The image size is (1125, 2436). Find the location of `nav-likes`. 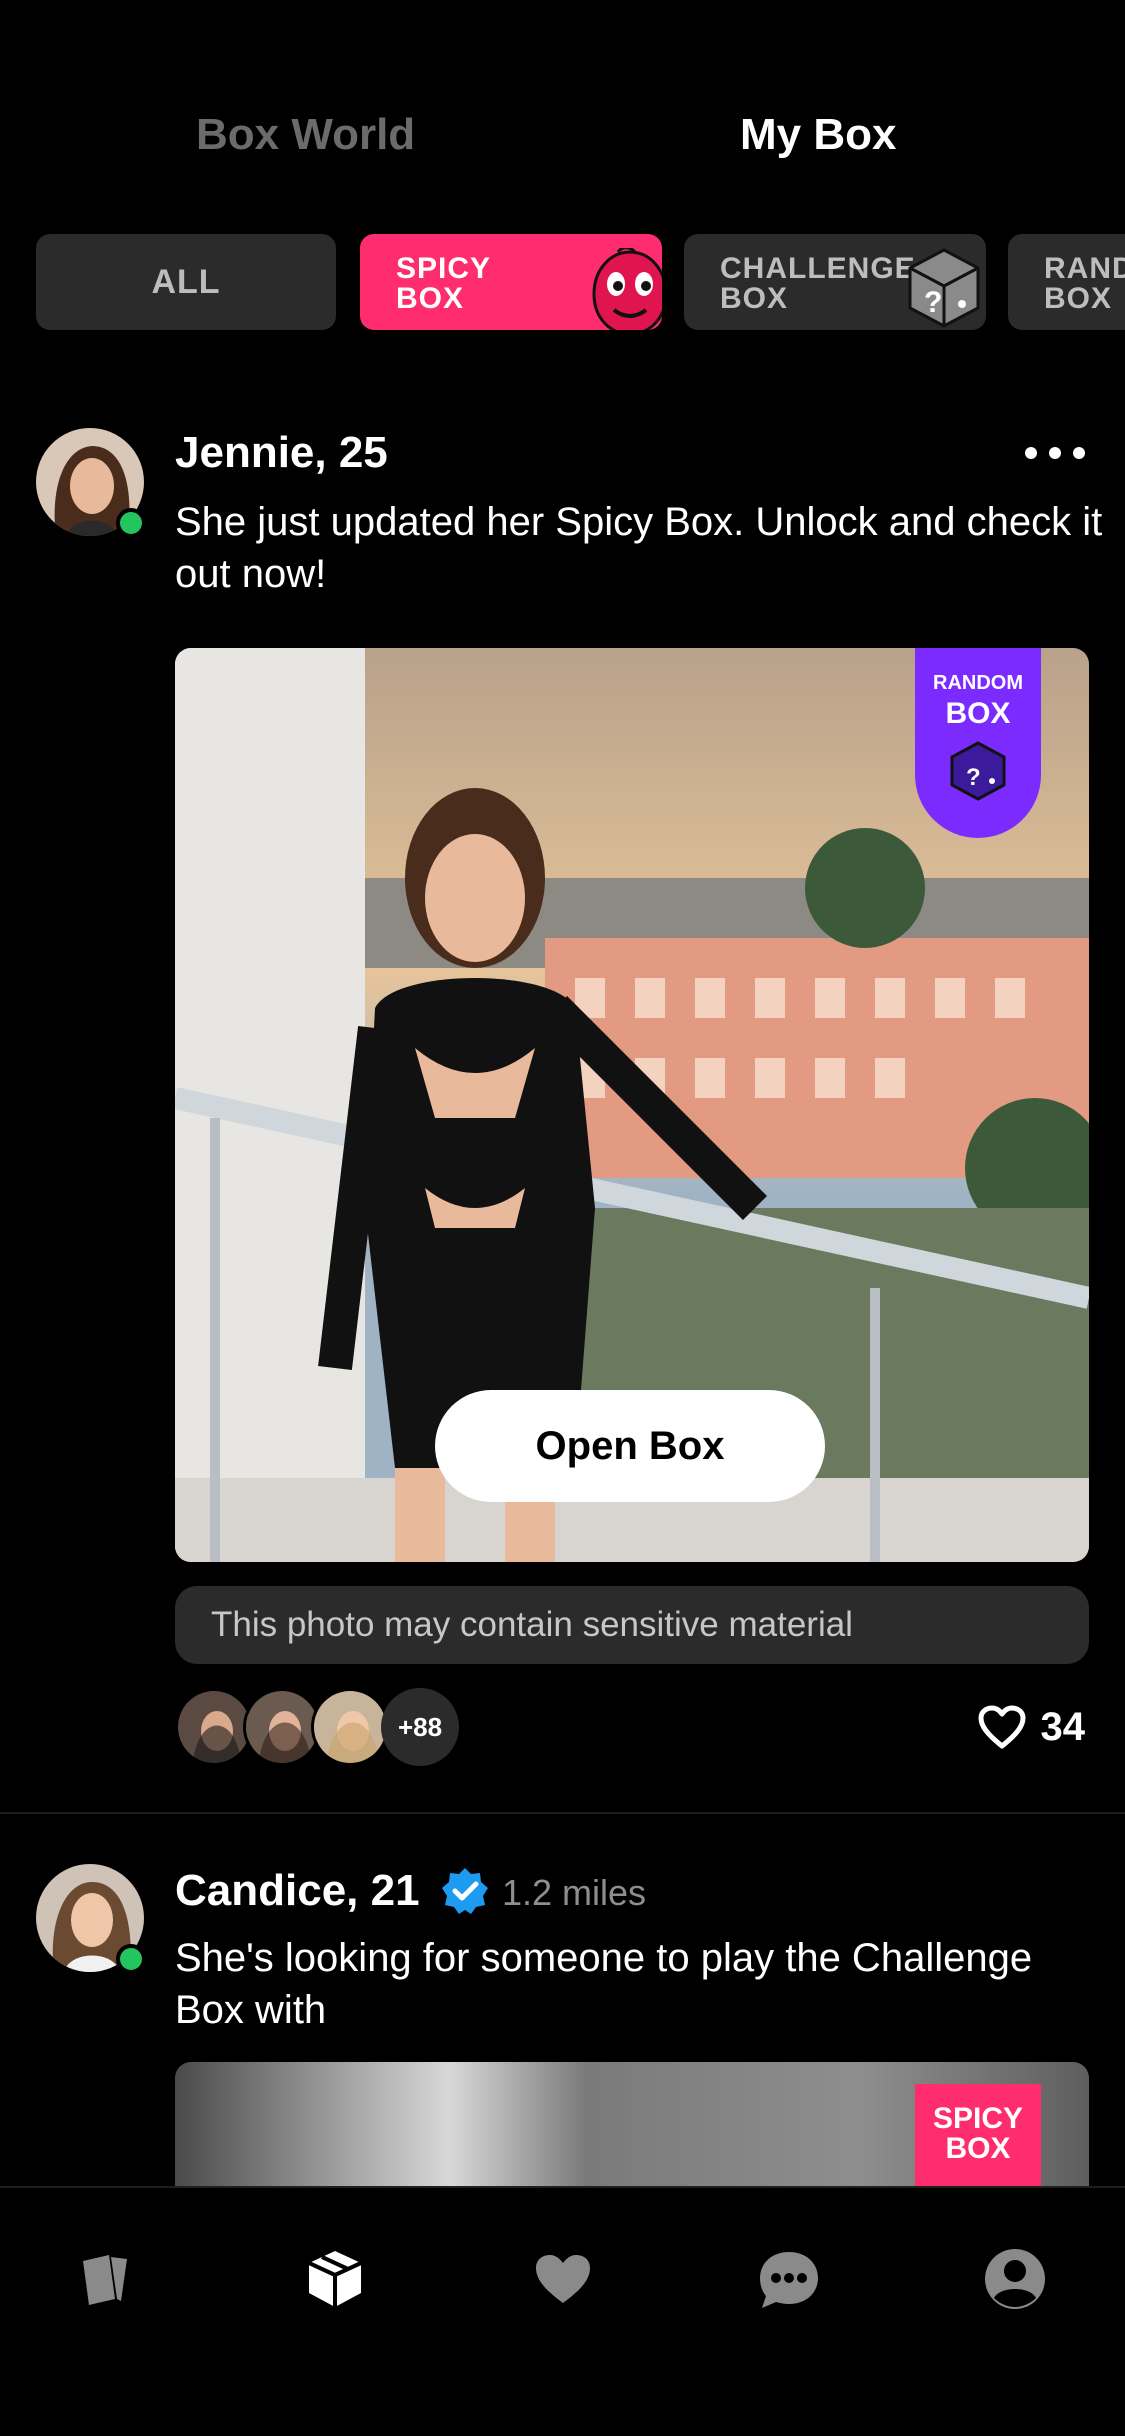

nav-likes is located at coordinates (563, 2279).